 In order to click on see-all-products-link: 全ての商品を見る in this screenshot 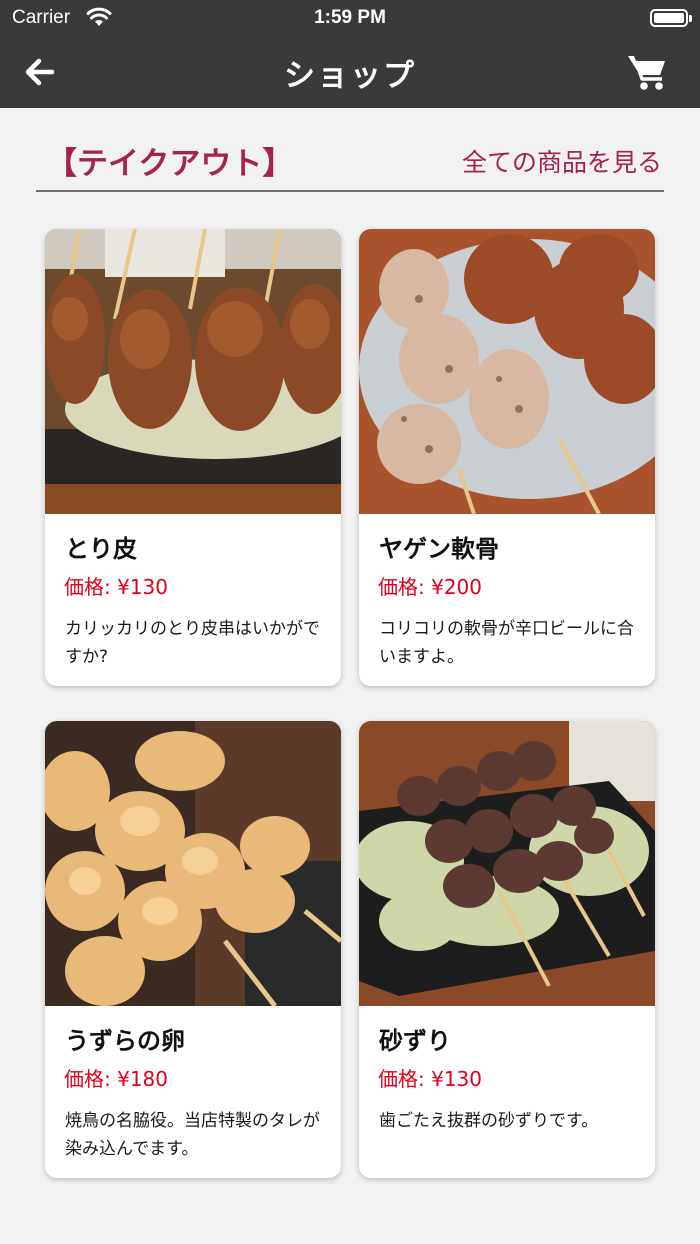, I will do `click(562, 161)`.